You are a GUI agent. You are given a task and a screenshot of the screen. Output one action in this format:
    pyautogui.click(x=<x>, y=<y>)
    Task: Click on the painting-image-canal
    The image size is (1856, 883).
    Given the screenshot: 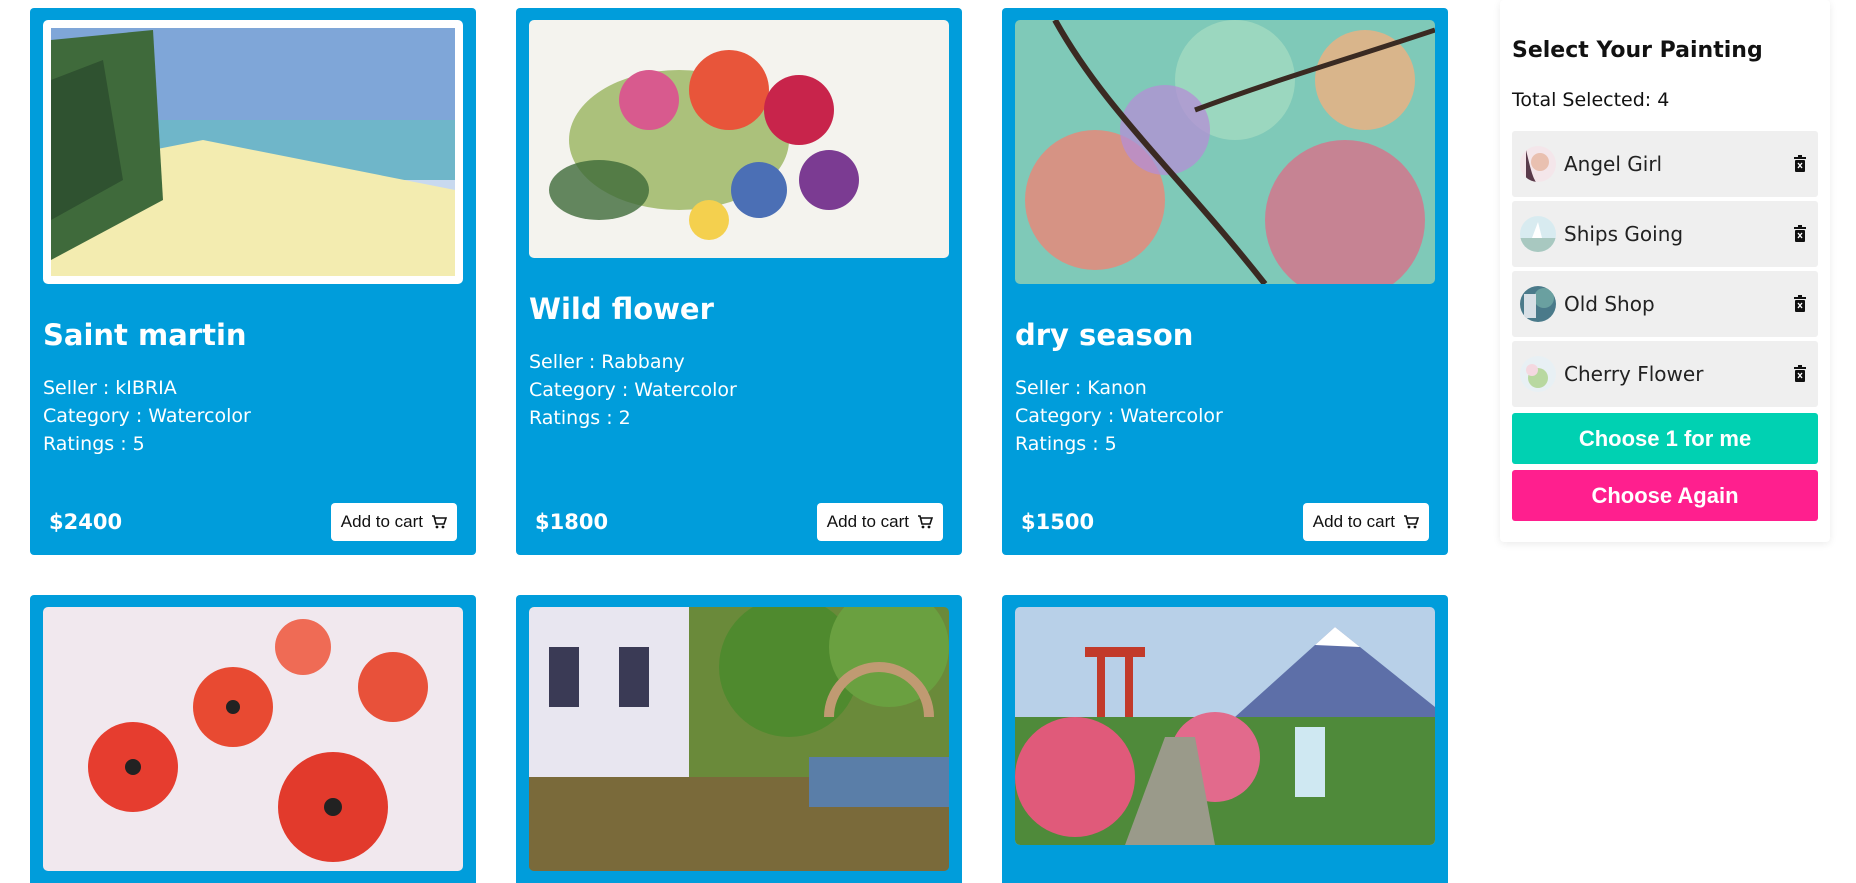 What is the action you would take?
    pyautogui.click(x=739, y=739)
    